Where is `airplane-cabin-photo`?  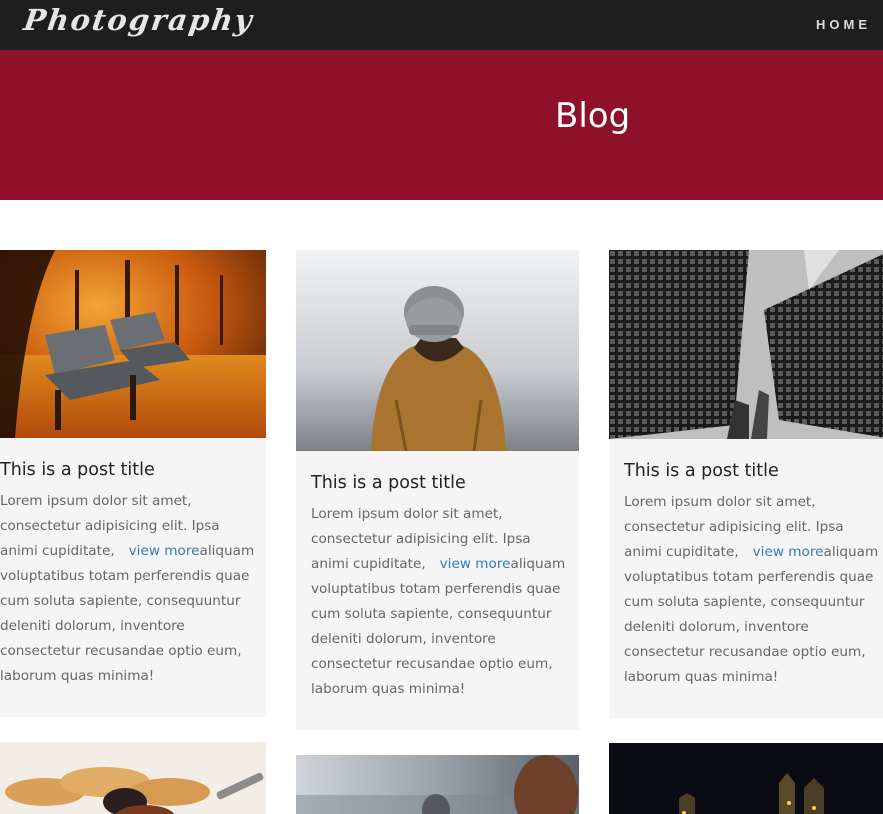
airplane-cabin-photo is located at coordinates (437, 784).